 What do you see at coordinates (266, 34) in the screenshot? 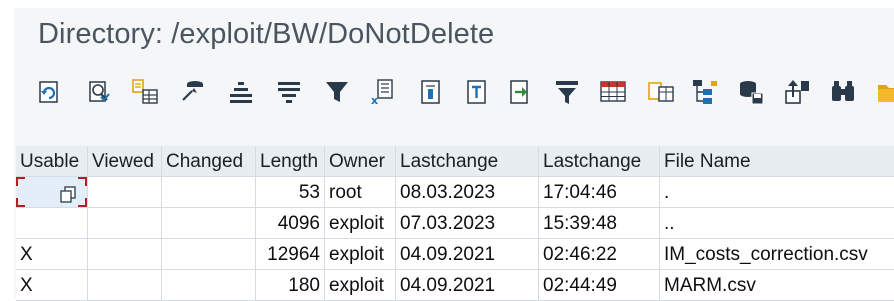
I see `page-title: Directory: /exploit/BW/DoNotDelete` at bounding box center [266, 34].